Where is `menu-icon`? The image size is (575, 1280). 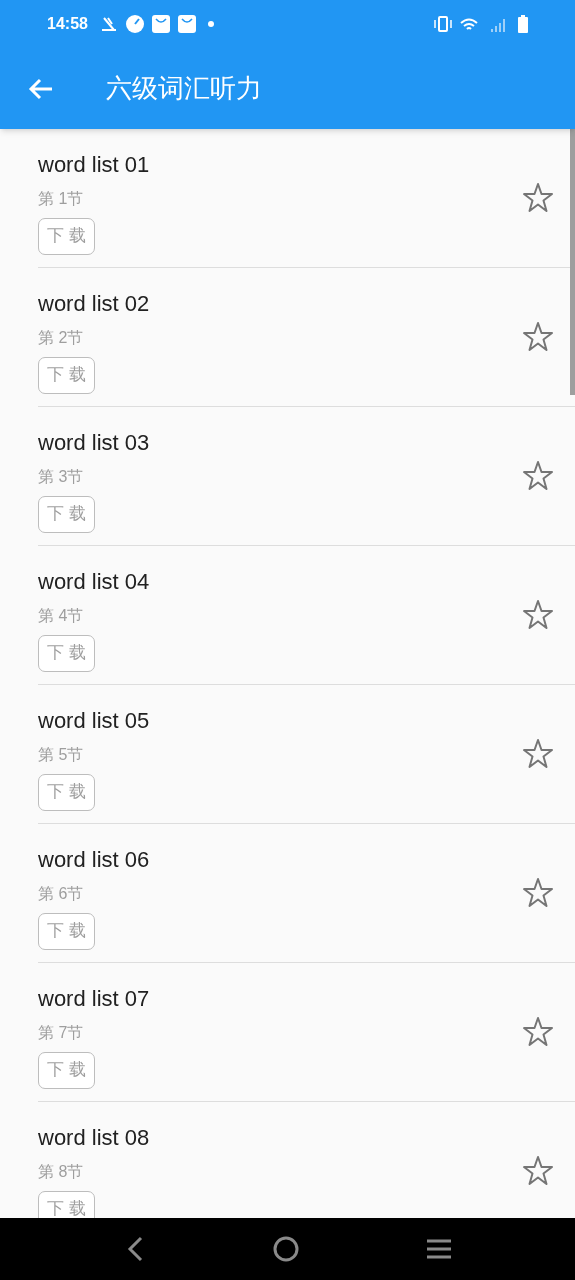 menu-icon is located at coordinates (438, 1249).